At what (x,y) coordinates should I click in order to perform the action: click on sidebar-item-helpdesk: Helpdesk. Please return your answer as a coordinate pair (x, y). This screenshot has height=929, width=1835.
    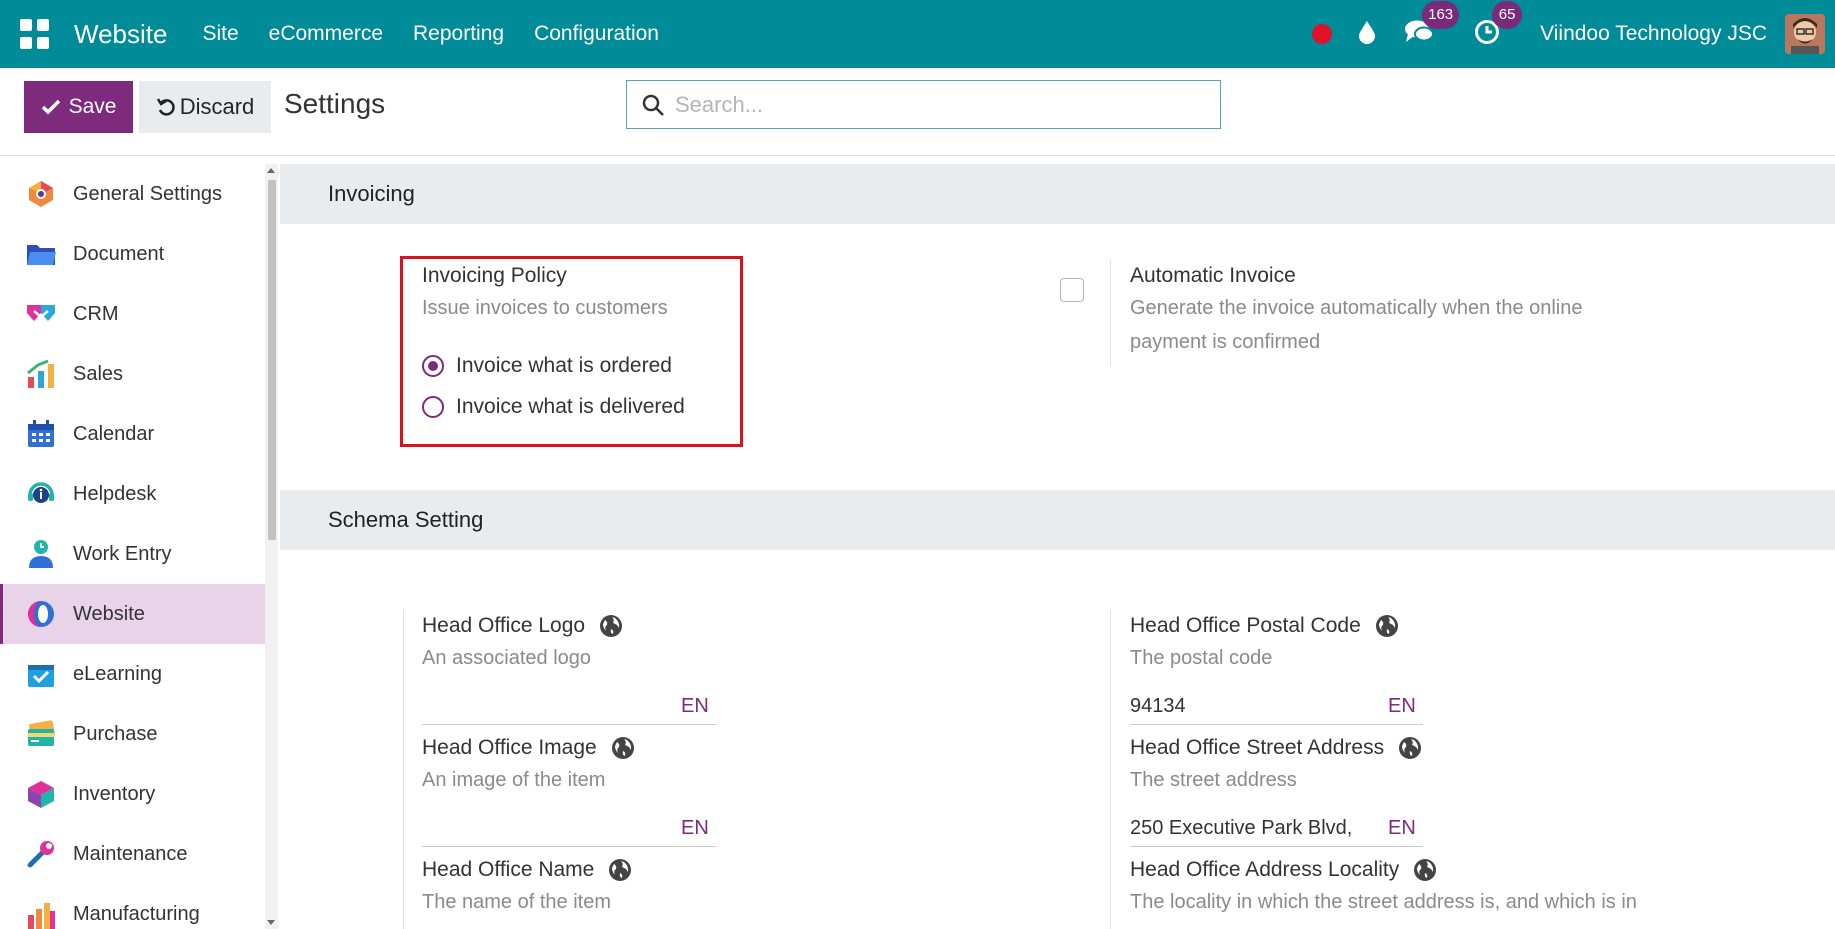
    Looking at the image, I should click on (132, 494).